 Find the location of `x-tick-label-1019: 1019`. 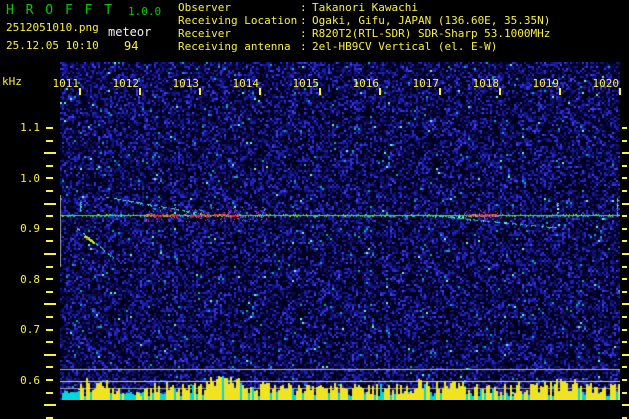

x-tick-label-1019: 1019 is located at coordinates (546, 83).